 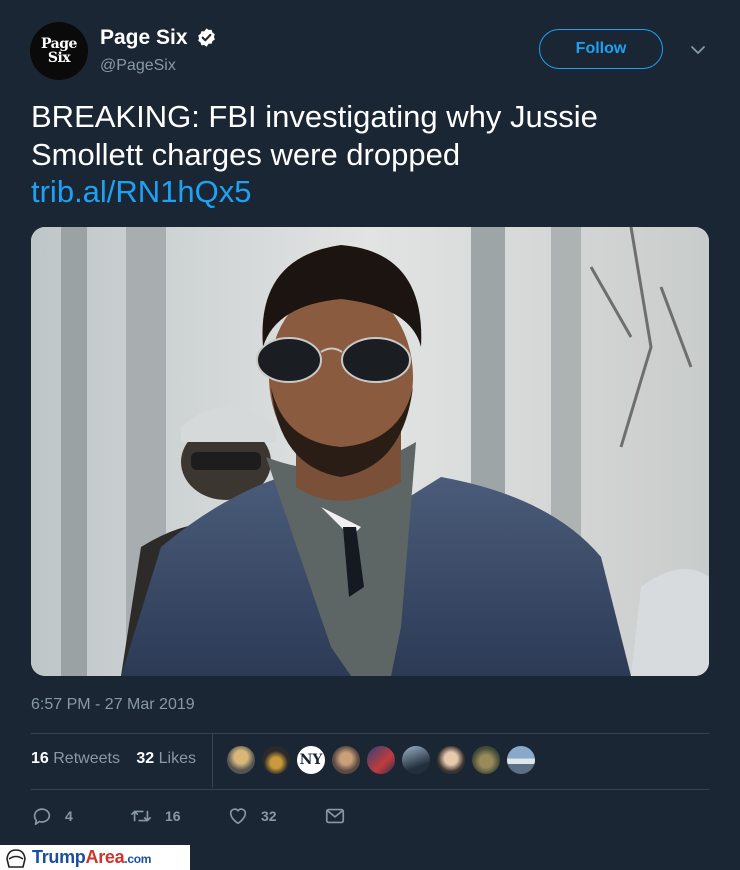 I want to click on liker-avatar: NY, so click(x=311, y=760).